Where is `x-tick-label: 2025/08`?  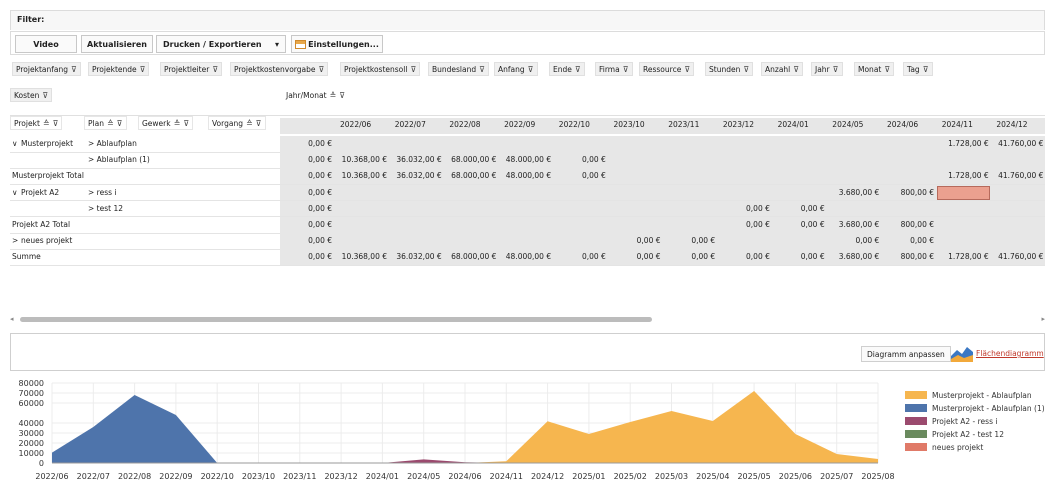
x-tick-label: 2025/08 is located at coordinates (877, 476).